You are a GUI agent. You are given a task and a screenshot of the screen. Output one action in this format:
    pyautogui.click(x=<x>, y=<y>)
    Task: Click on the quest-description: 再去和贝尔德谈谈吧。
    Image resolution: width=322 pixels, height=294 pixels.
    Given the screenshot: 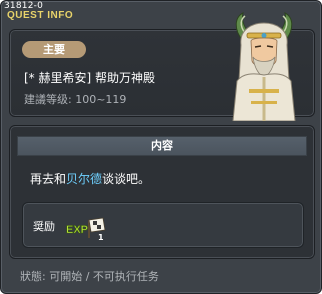 What is the action you would take?
    pyautogui.click(x=90, y=178)
    